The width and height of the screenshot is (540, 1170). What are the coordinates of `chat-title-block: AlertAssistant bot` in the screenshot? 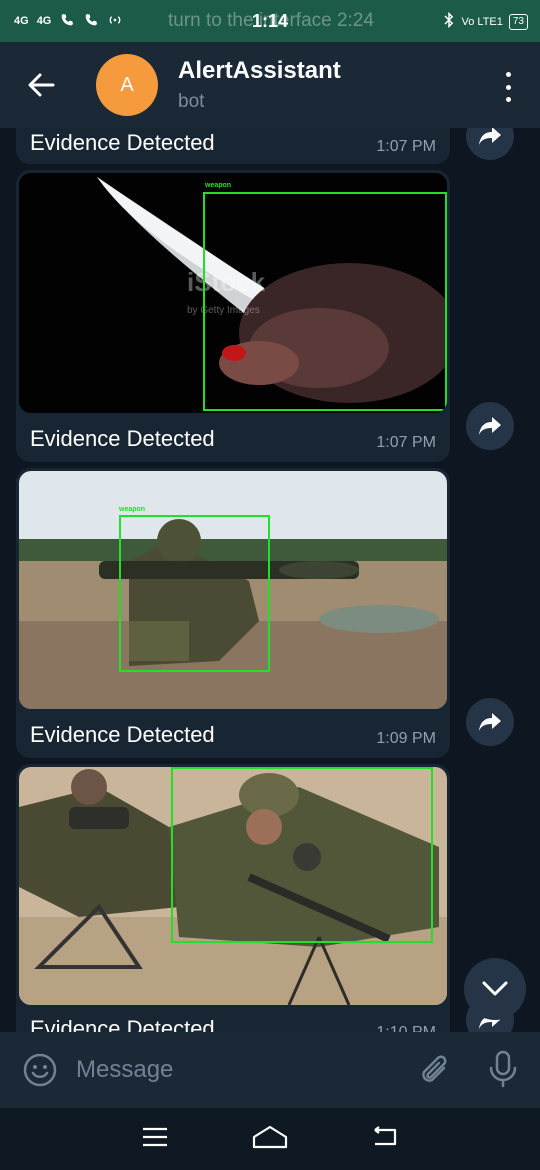 It's located at (259, 85).